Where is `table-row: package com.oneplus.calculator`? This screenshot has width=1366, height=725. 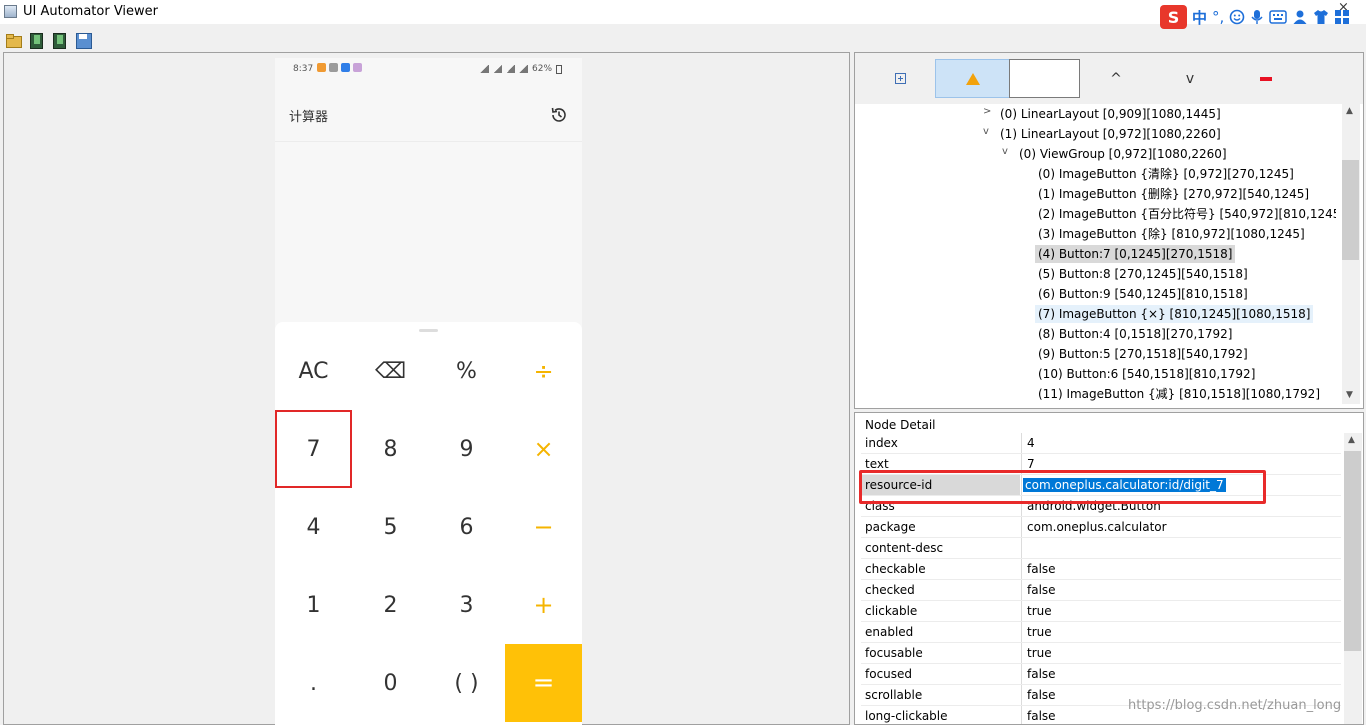
table-row: package com.oneplus.calculator is located at coordinates (1101, 527).